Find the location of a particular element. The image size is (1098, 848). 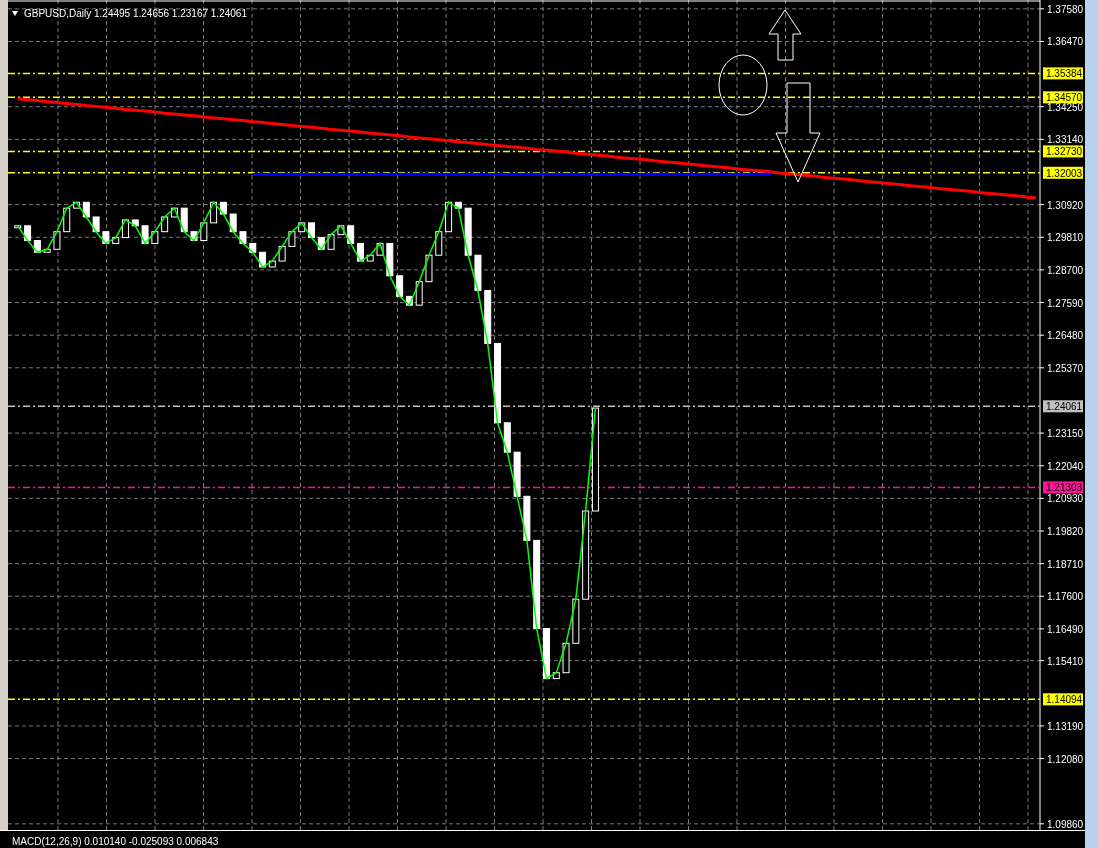

axis-label: 1.22040 is located at coordinates (1065, 466).